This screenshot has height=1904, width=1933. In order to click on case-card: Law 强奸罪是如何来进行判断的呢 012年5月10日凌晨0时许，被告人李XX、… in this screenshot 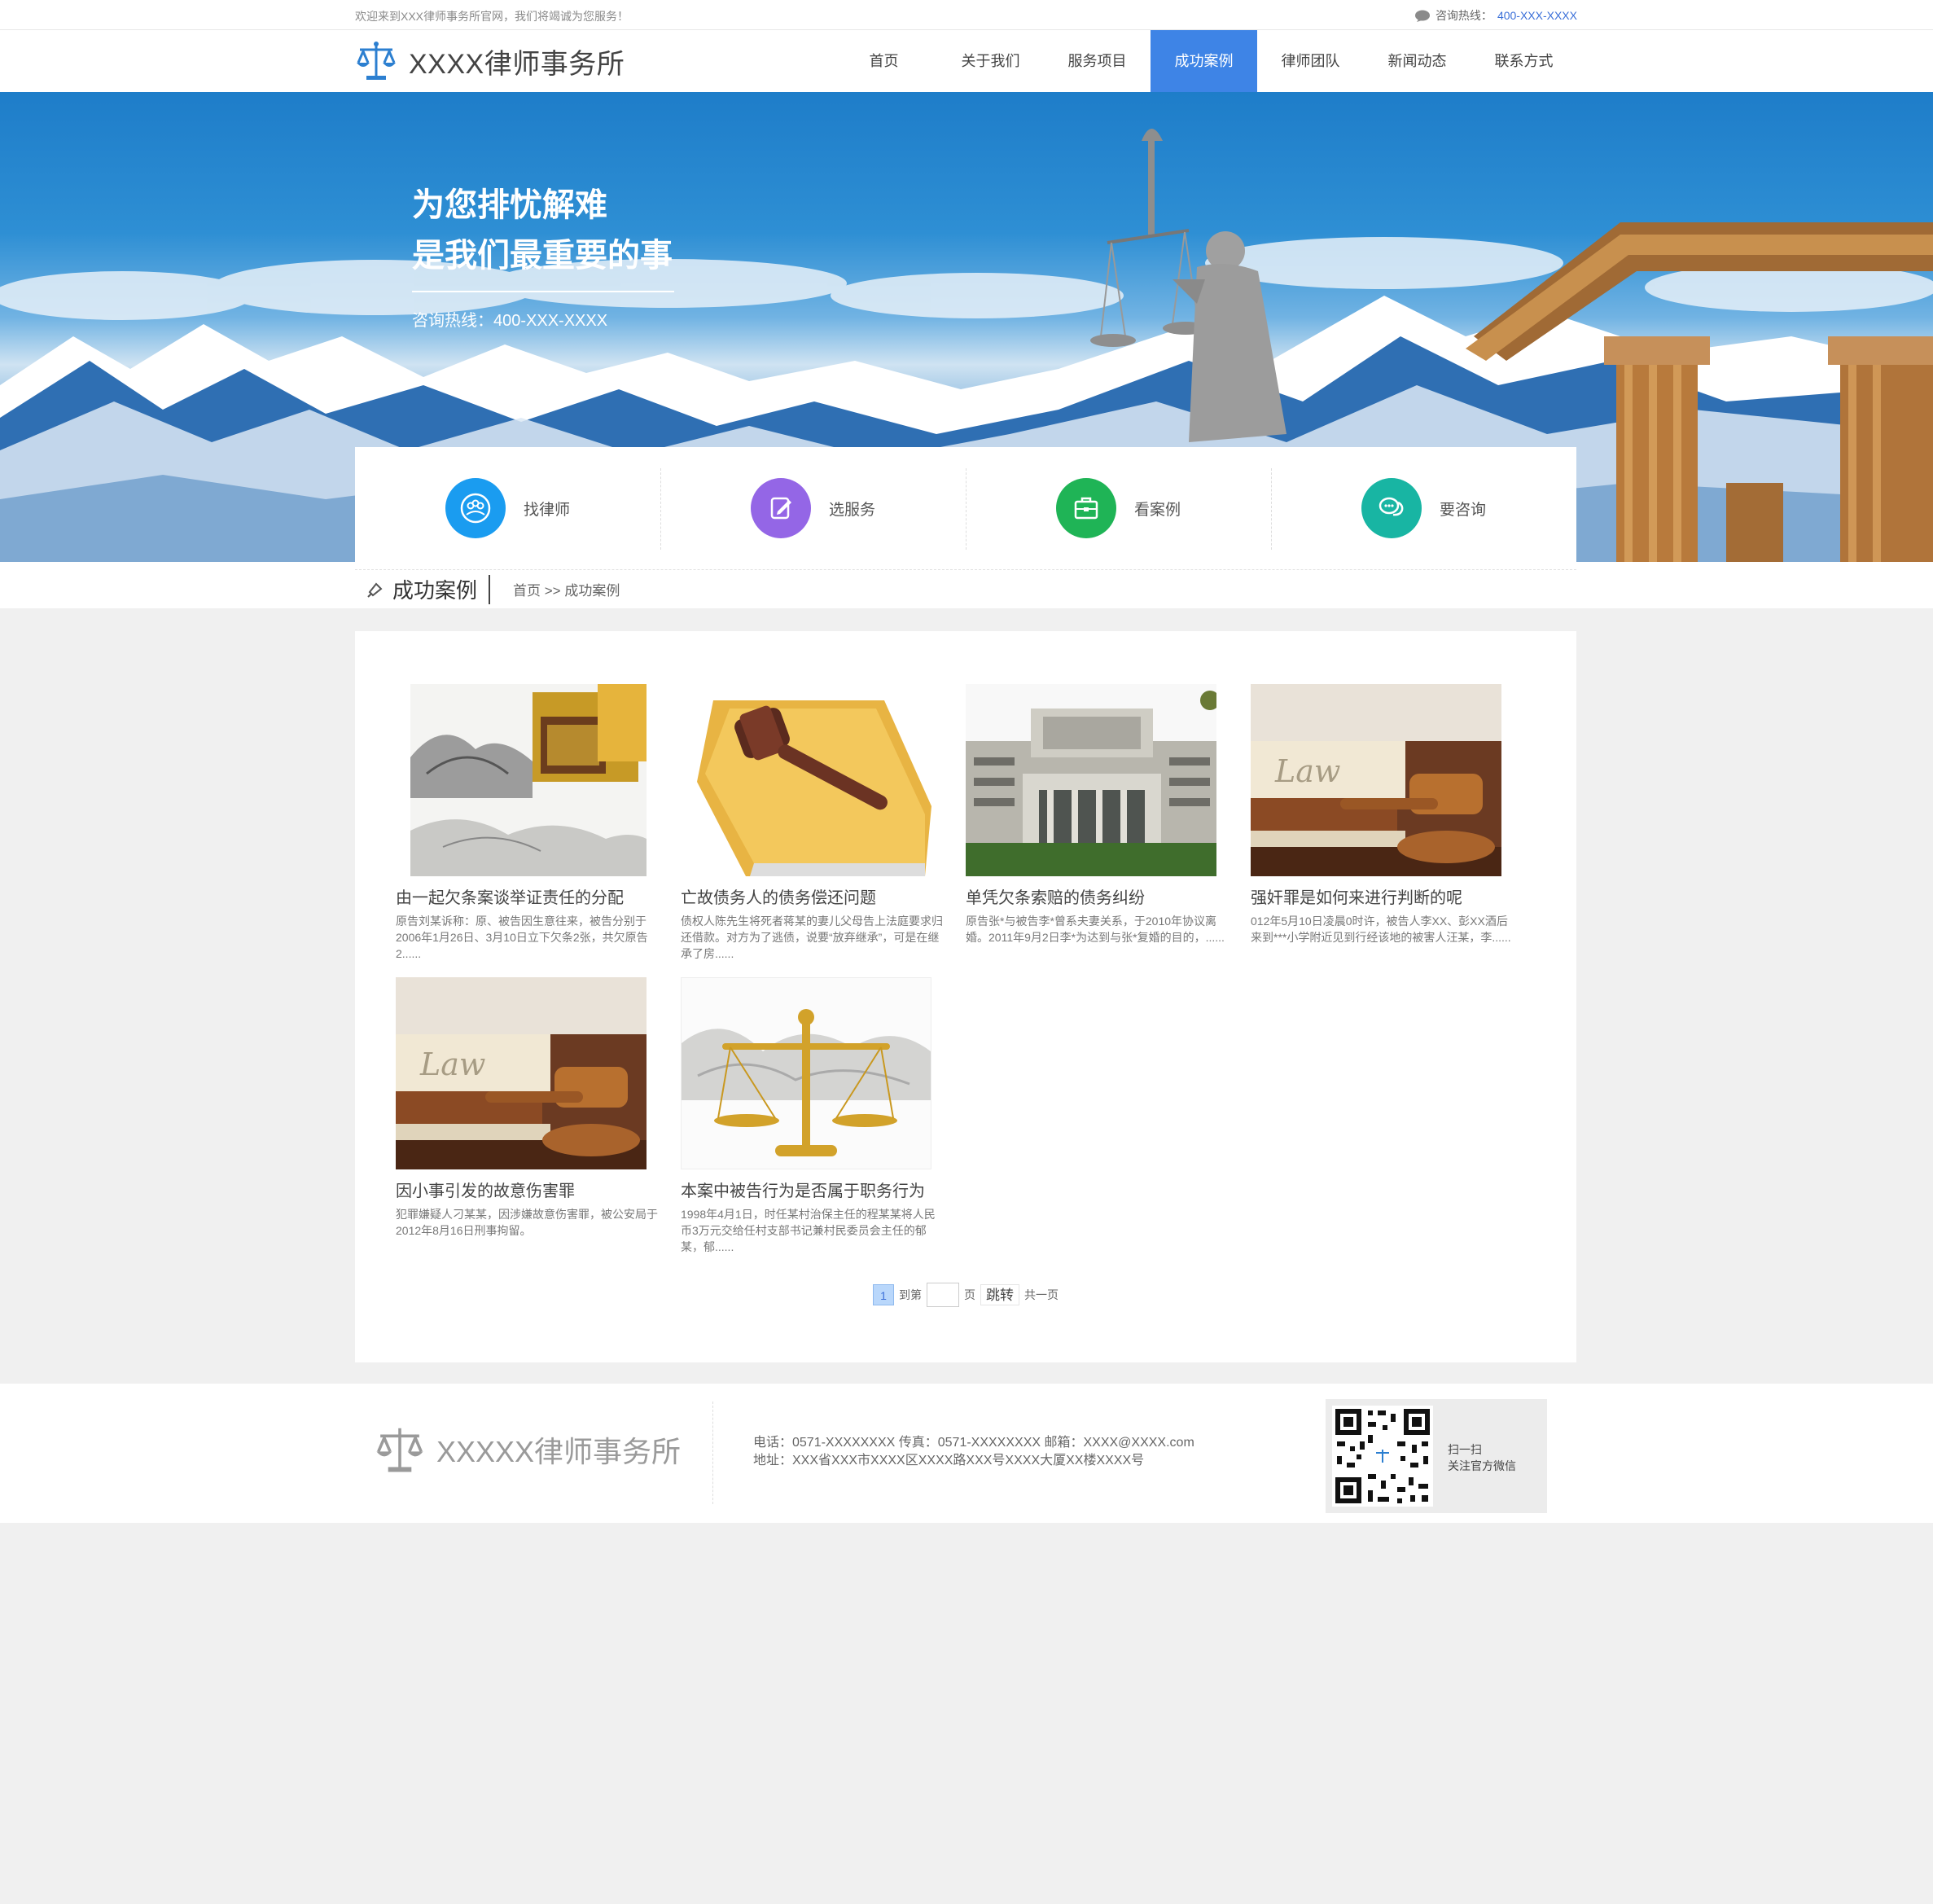, I will do `click(1382, 814)`.